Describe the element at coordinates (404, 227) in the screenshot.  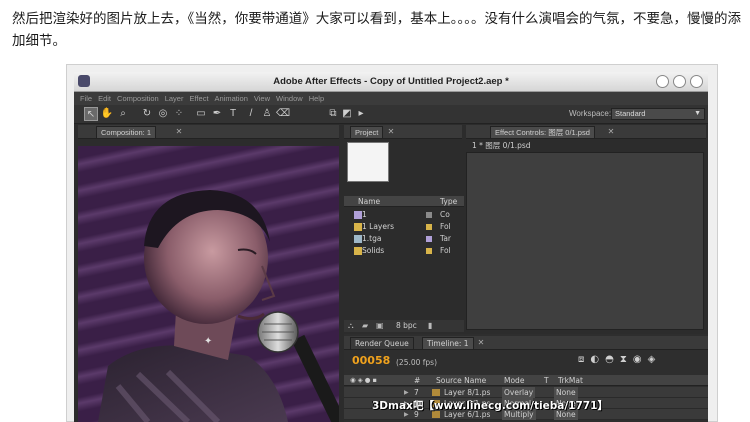
I see `project-item: 1 Layers Fol` at that location.